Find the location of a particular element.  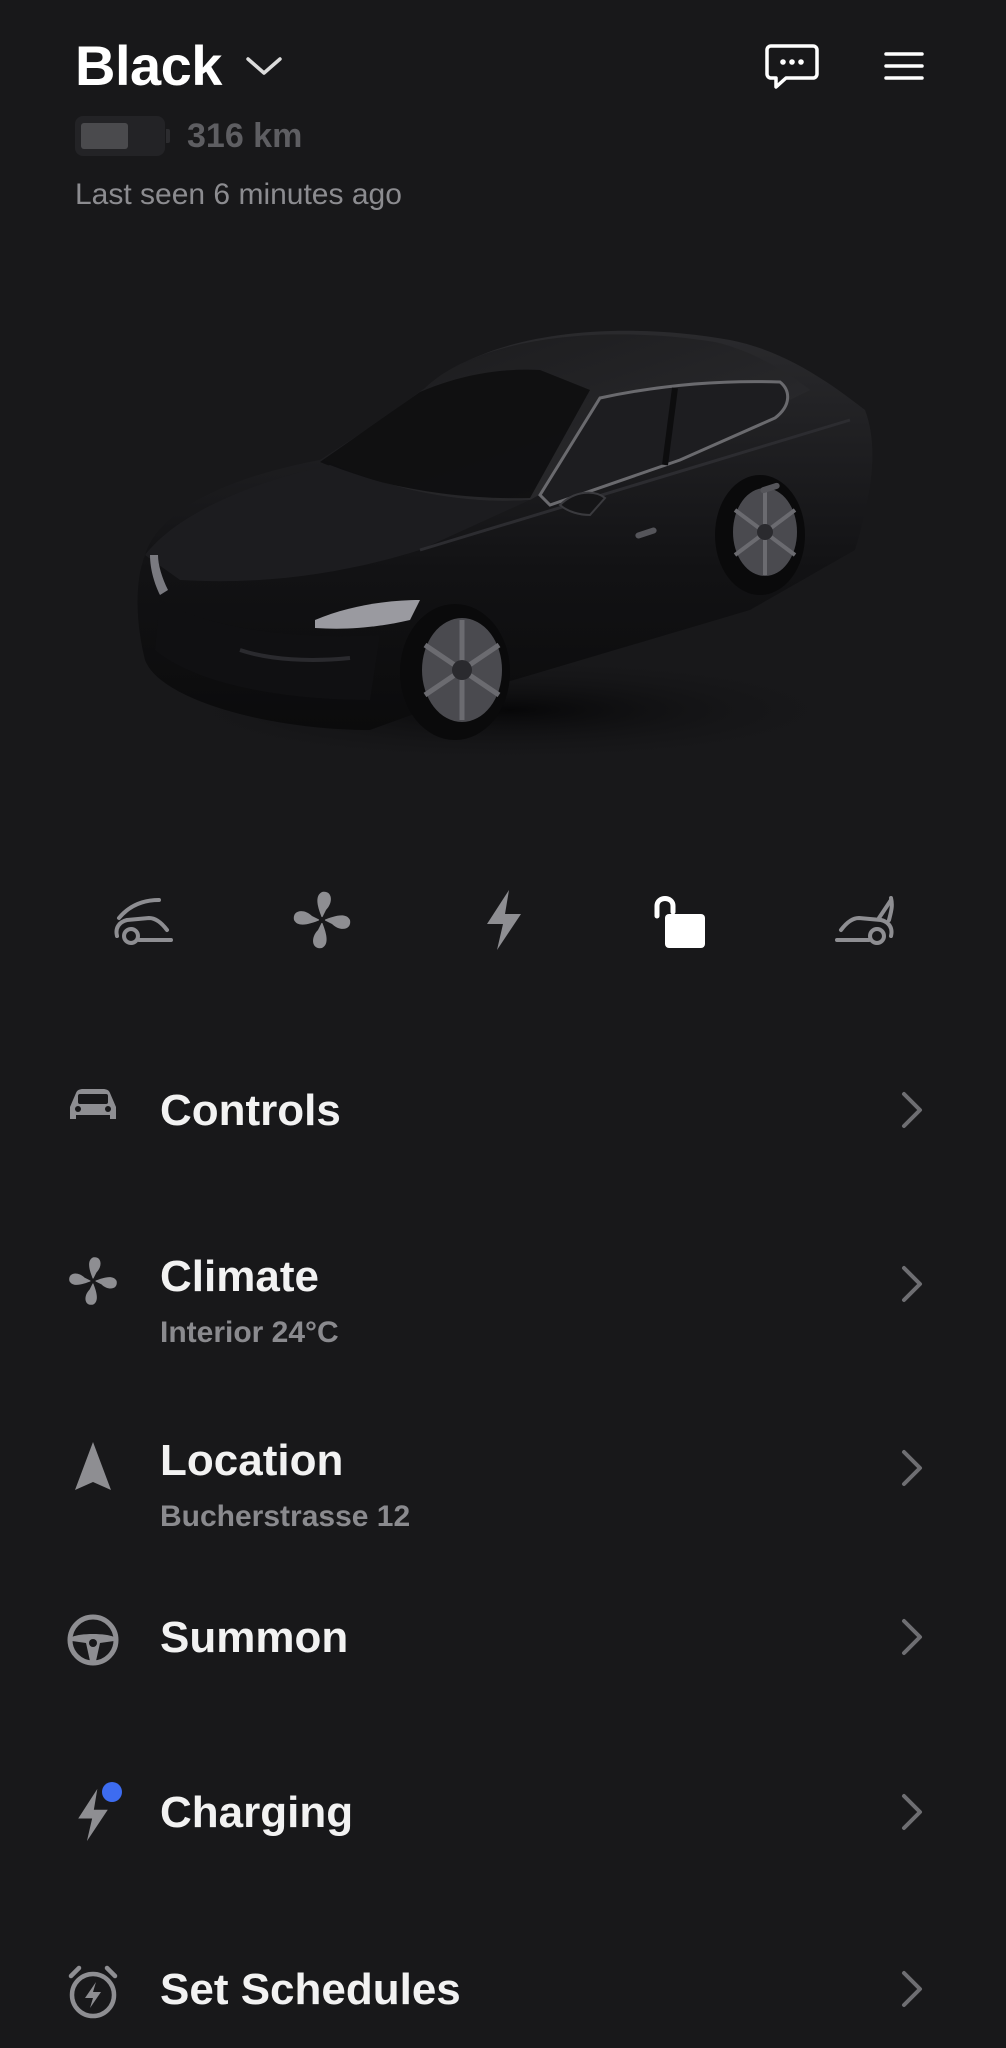

header: Black 316 km Last seen 6 minutes ago is located at coordinates (503, 120).